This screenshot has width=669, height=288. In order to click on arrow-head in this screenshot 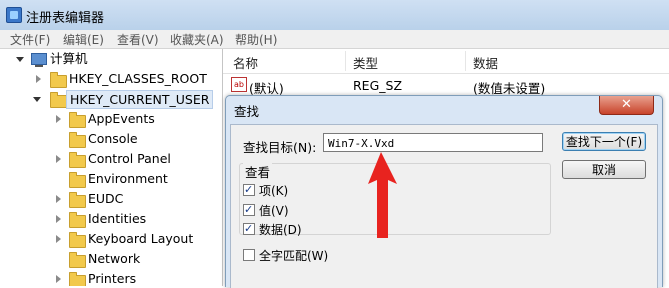, I will do `click(382, 195)`.